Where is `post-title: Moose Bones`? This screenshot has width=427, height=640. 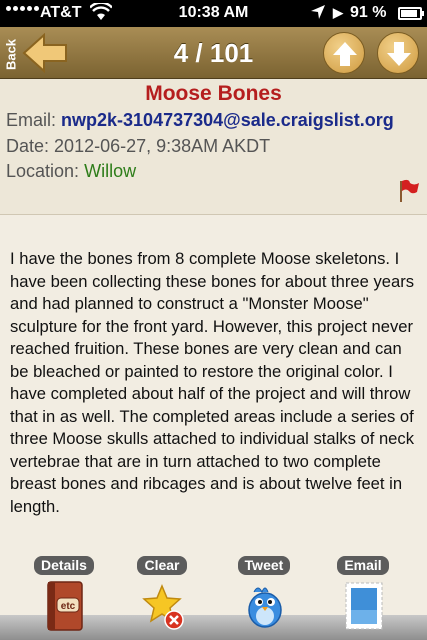 post-title: Moose Bones is located at coordinates (213, 93).